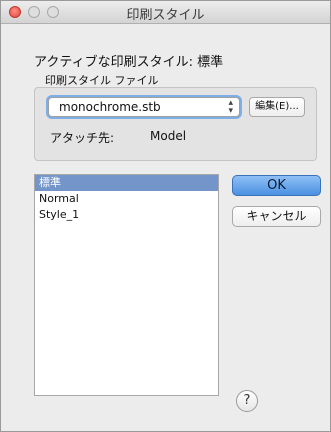  What do you see at coordinates (165, 15) in the screenshot?
I see `window-title: 印刷スタイル` at bounding box center [165, 15].